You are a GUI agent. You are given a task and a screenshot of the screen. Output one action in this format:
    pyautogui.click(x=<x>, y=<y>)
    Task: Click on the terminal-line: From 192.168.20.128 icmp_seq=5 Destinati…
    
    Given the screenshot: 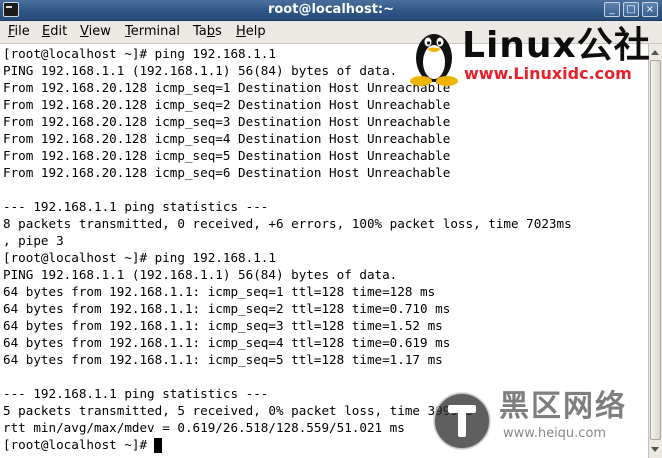 What is the action you would take?
    pyautogui.click(x=227, y=155)
    